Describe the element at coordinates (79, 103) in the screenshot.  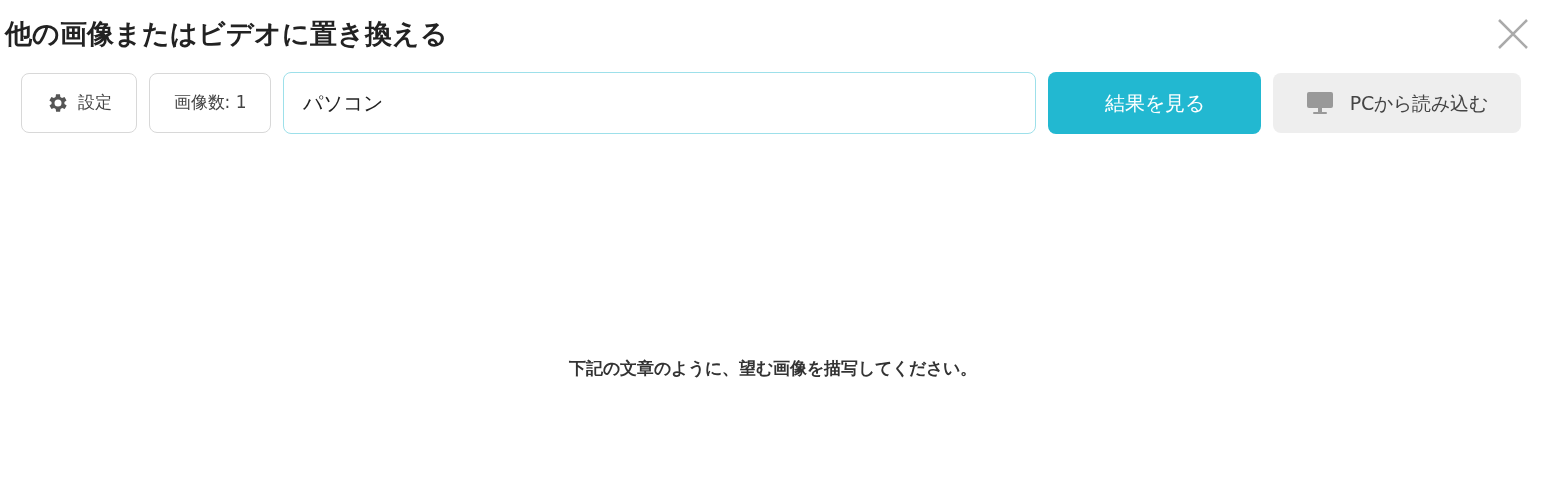
I see `settings-button: 設定` at that location.